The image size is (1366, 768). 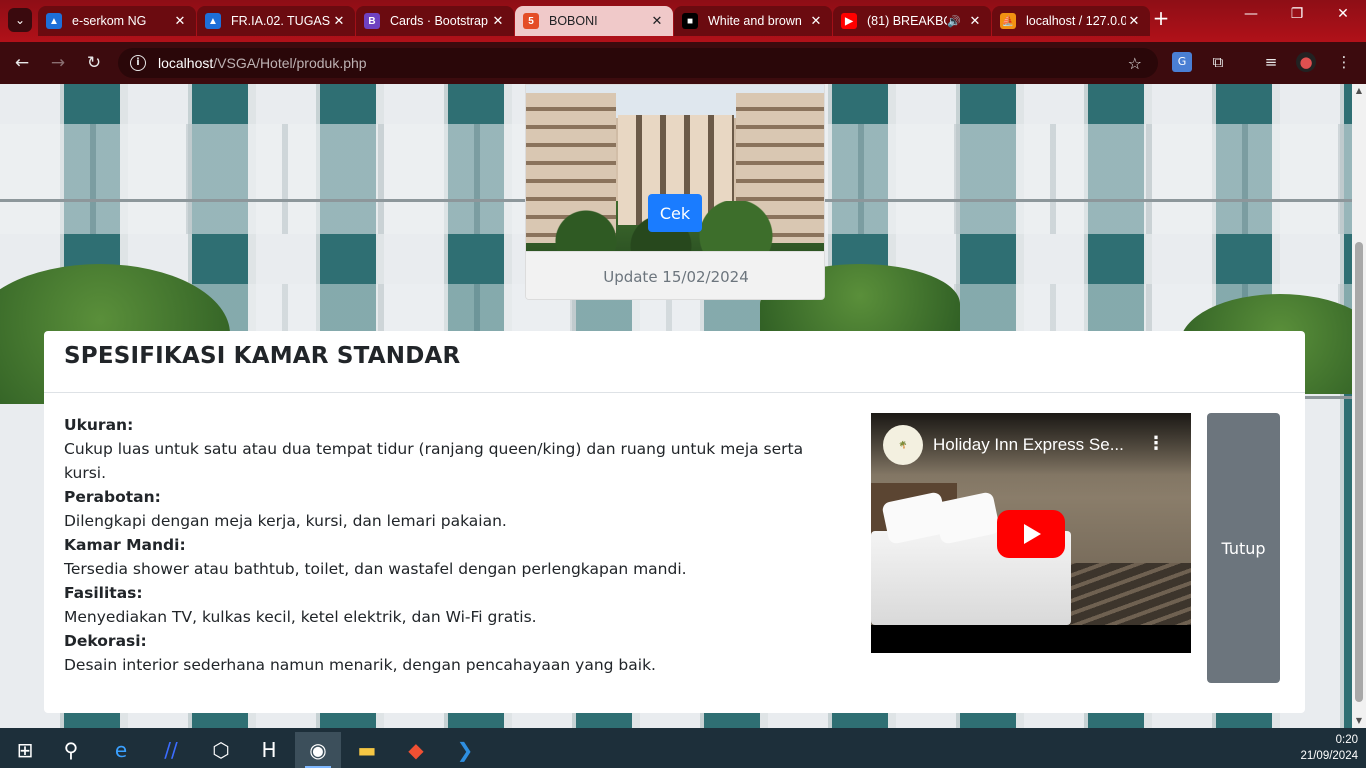 I want to click on channel-logo-icon: 🌴, so click(x=903, y=445).